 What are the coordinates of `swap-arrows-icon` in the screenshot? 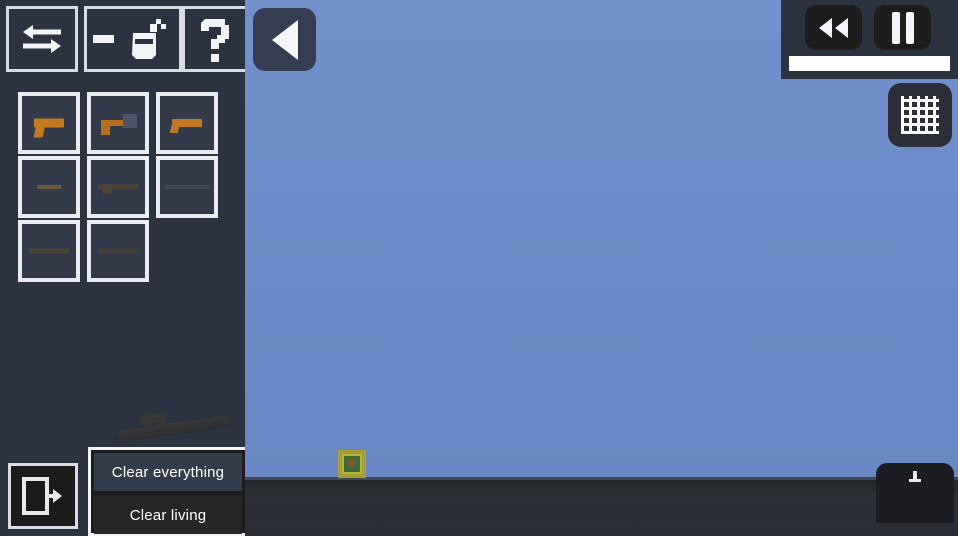 It's located at (42, 39).